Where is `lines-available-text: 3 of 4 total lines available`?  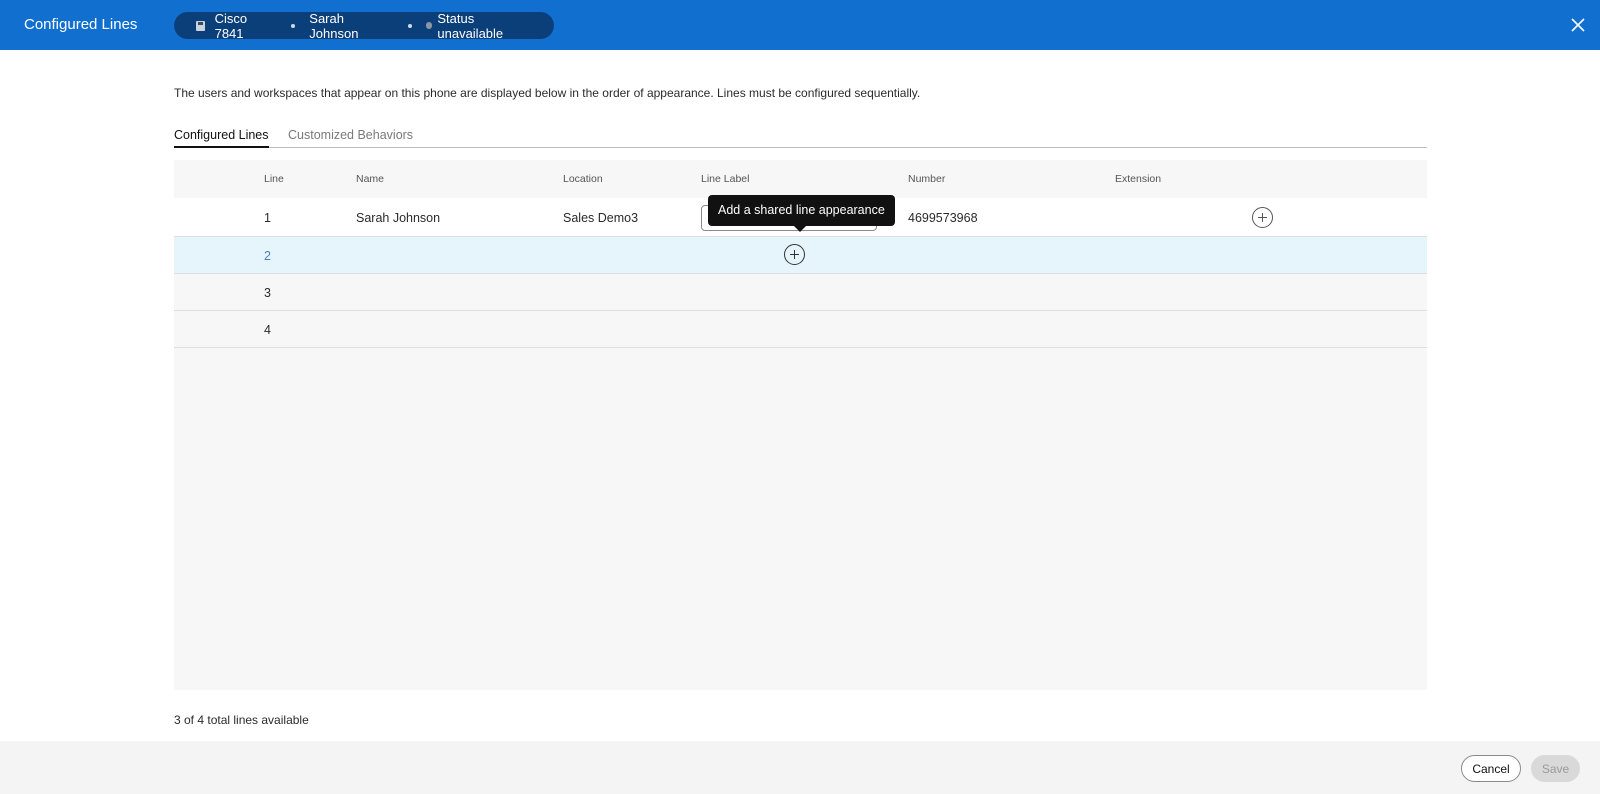 lines-available-text: 3 of 4 total lines available is located at coordinates (241, 720).